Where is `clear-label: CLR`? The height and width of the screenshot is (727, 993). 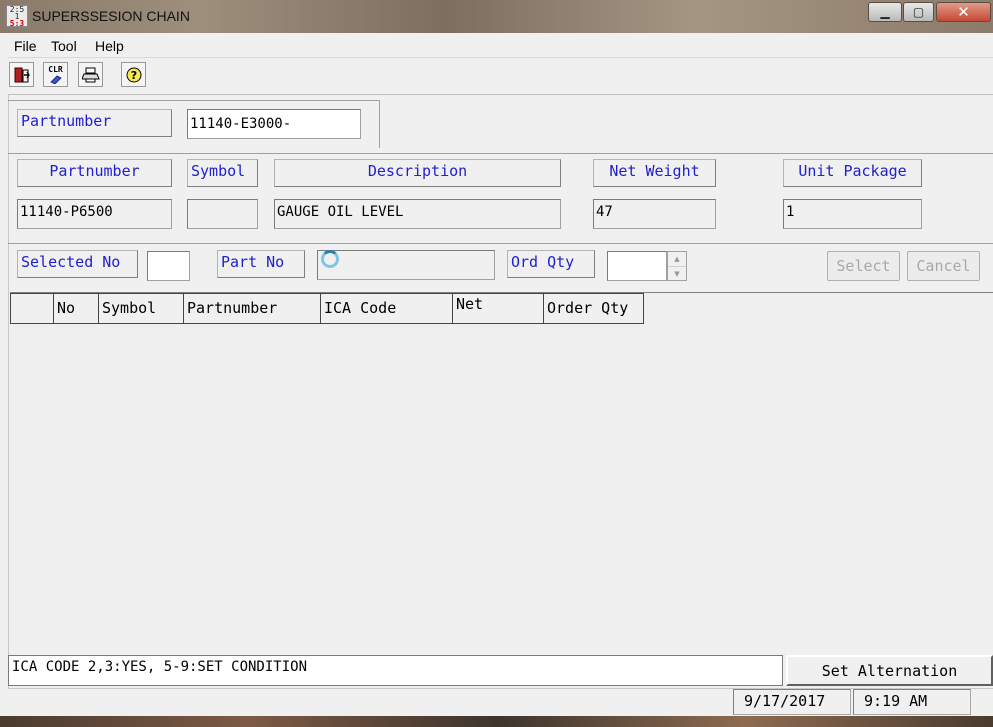 clear-label: CLR is located at coordinates (55, 69).